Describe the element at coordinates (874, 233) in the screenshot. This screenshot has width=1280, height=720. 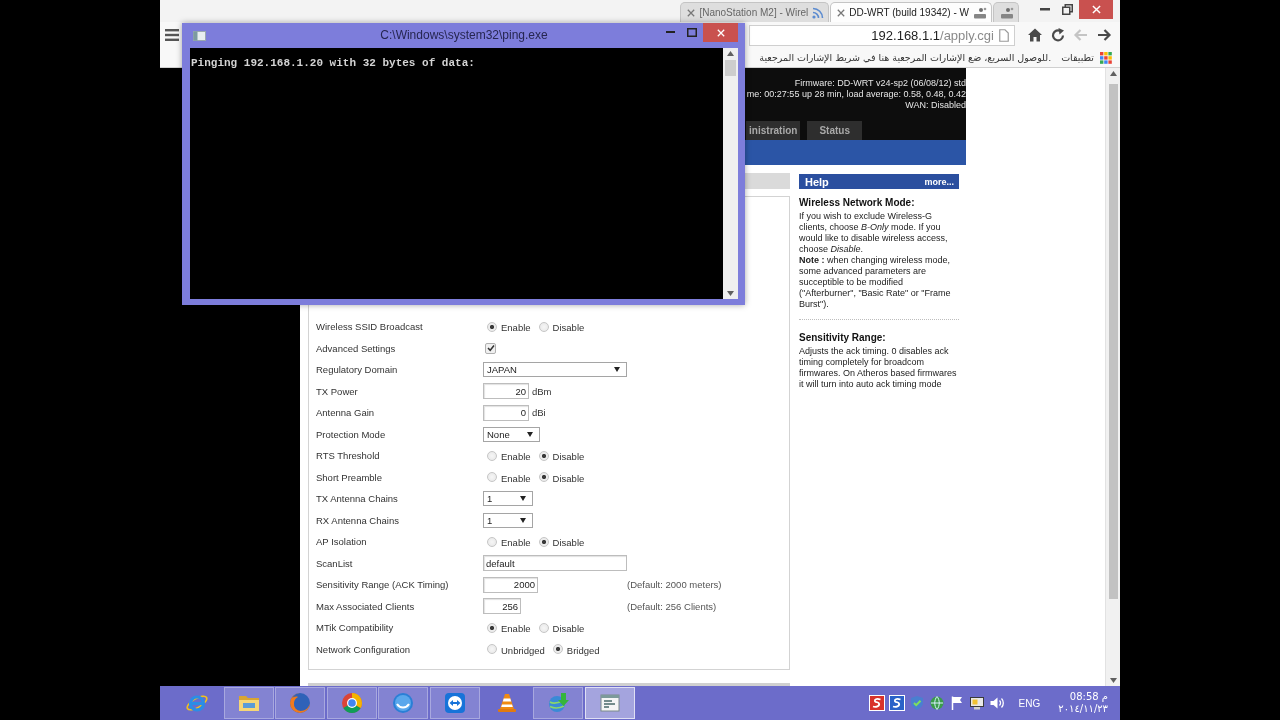
I see `help-text: If you wish to exclude Wireless-G clients, choose B-Only mode. If you would like to disable wireless access, choose Disable.` at that location.